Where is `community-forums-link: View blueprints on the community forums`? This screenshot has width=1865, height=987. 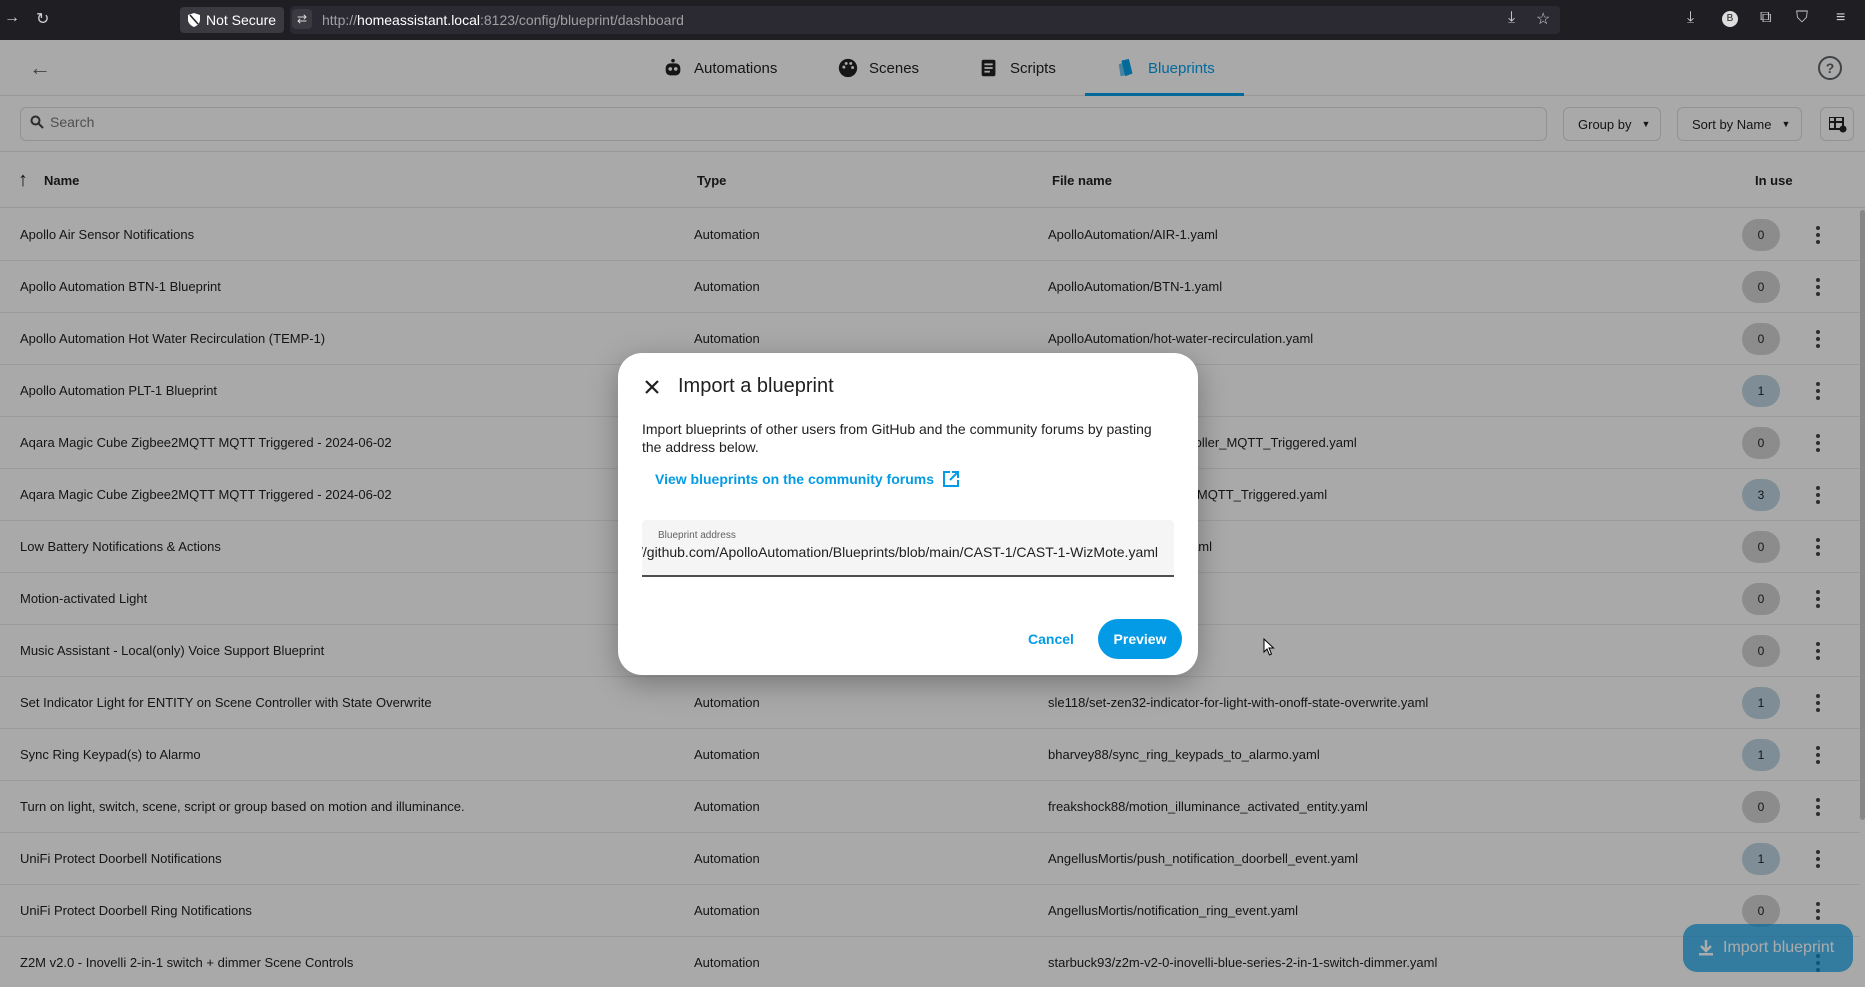
community-forums-link: View blueprints on the community forums is located at coordinates (807, 479).